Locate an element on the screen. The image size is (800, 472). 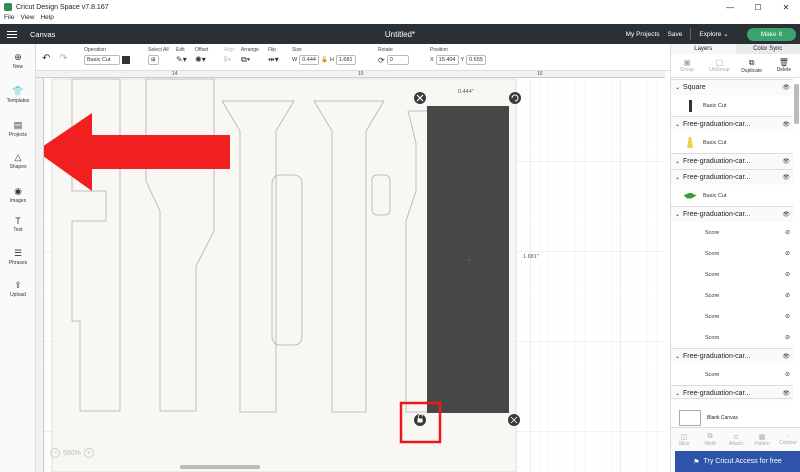
explore-dropdown: Explore ⌄ is located at coordinates (713, 34).